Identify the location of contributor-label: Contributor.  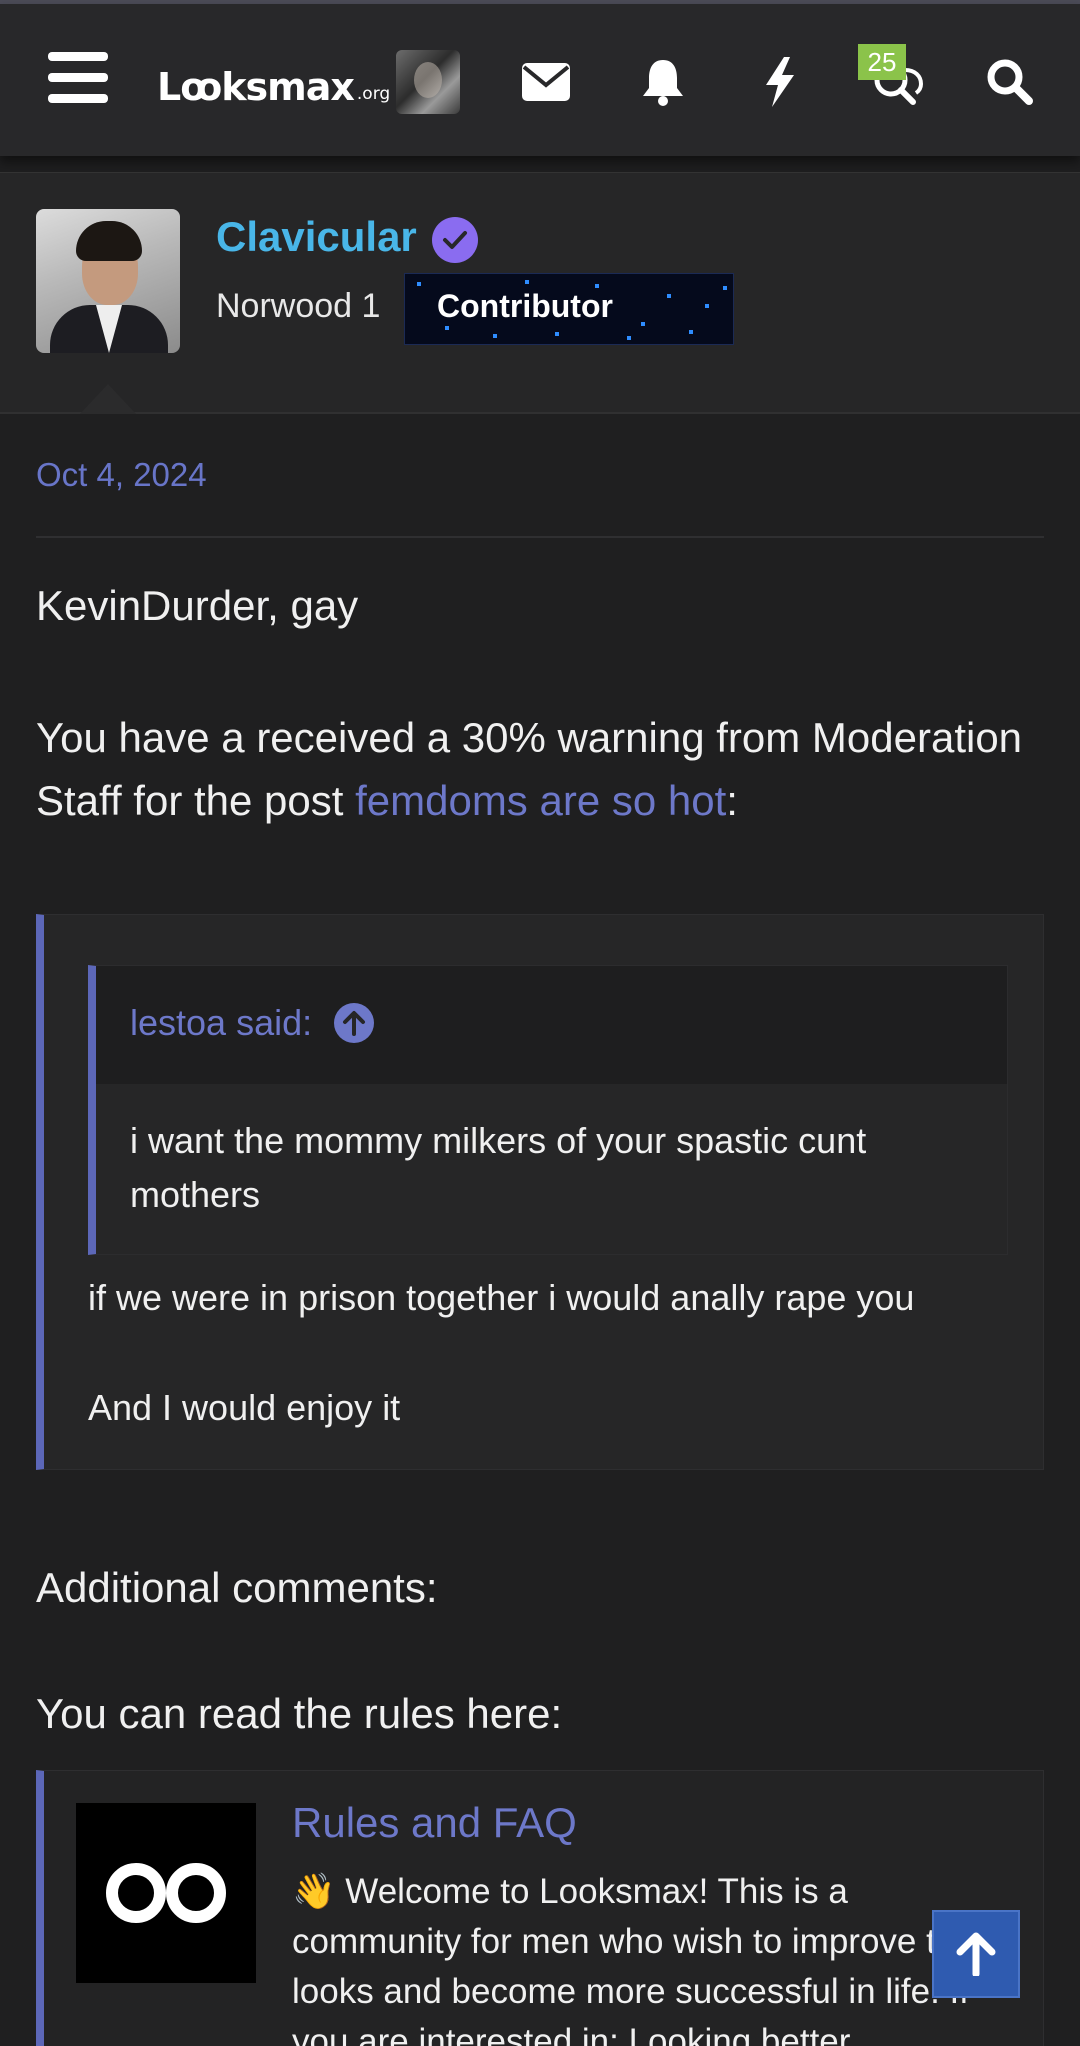
(525, 306).